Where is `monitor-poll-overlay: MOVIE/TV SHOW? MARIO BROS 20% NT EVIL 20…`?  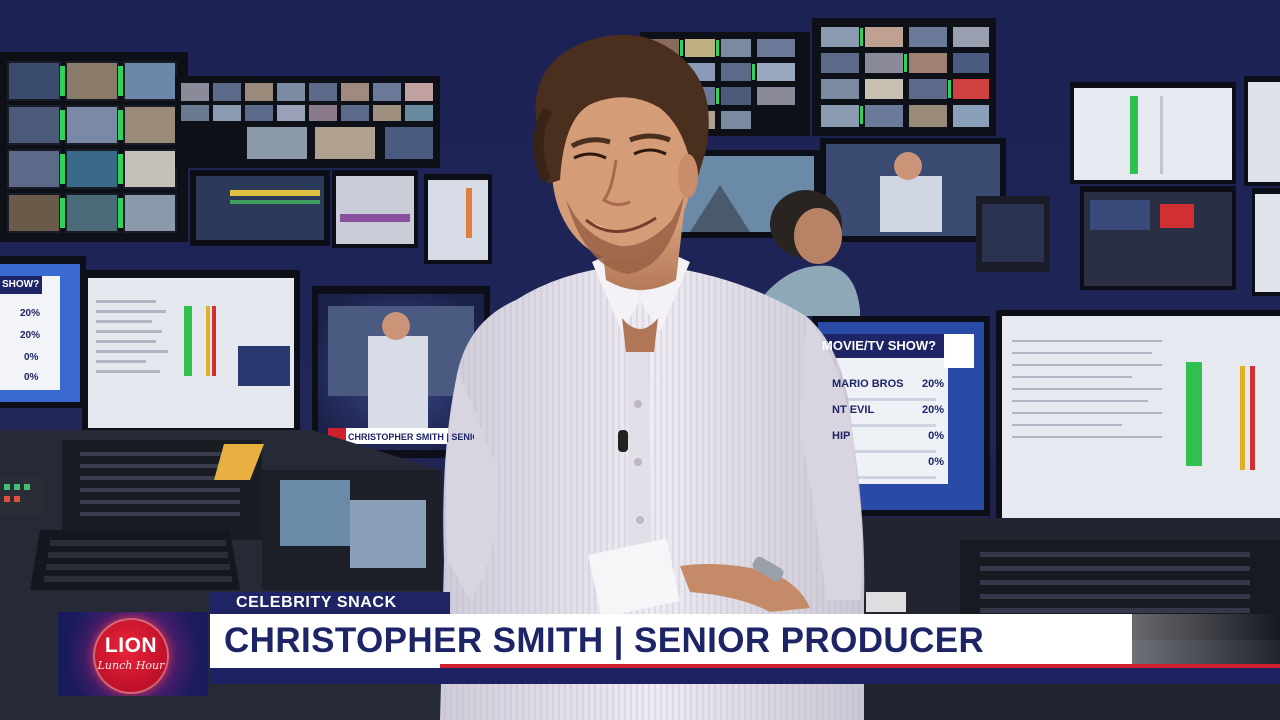 monitor-poll-overlay: MOVIE/TV SHOW? MARIO BROS 20% NT EVIL 20… is located at coordinates (883, 409).